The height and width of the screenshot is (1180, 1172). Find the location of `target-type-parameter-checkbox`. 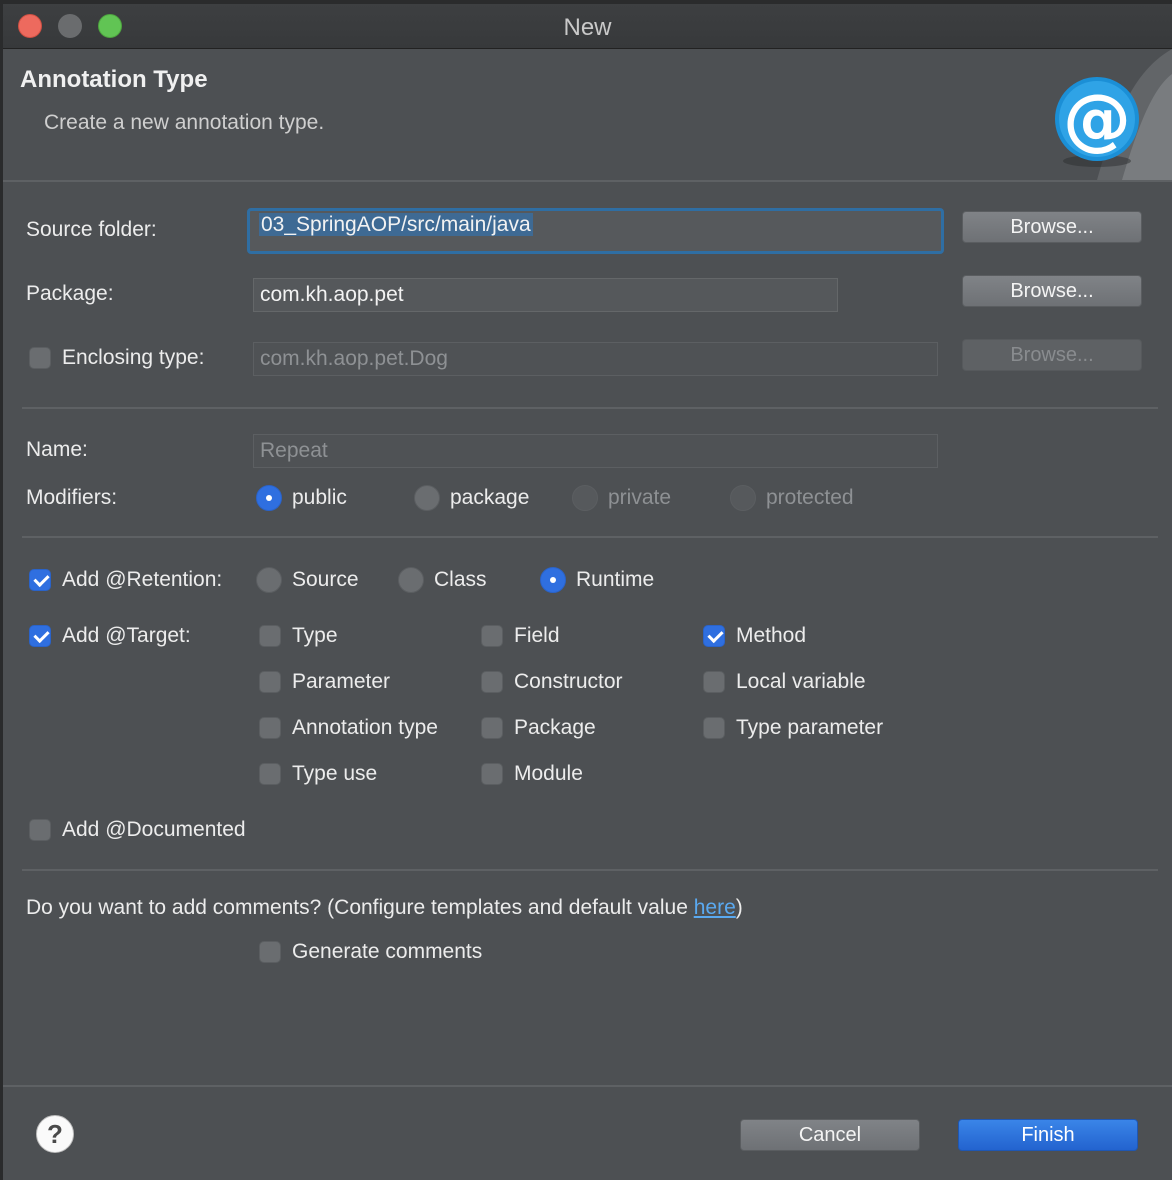

target-type-parameter-checkbox is located at coordinates (714, 728).